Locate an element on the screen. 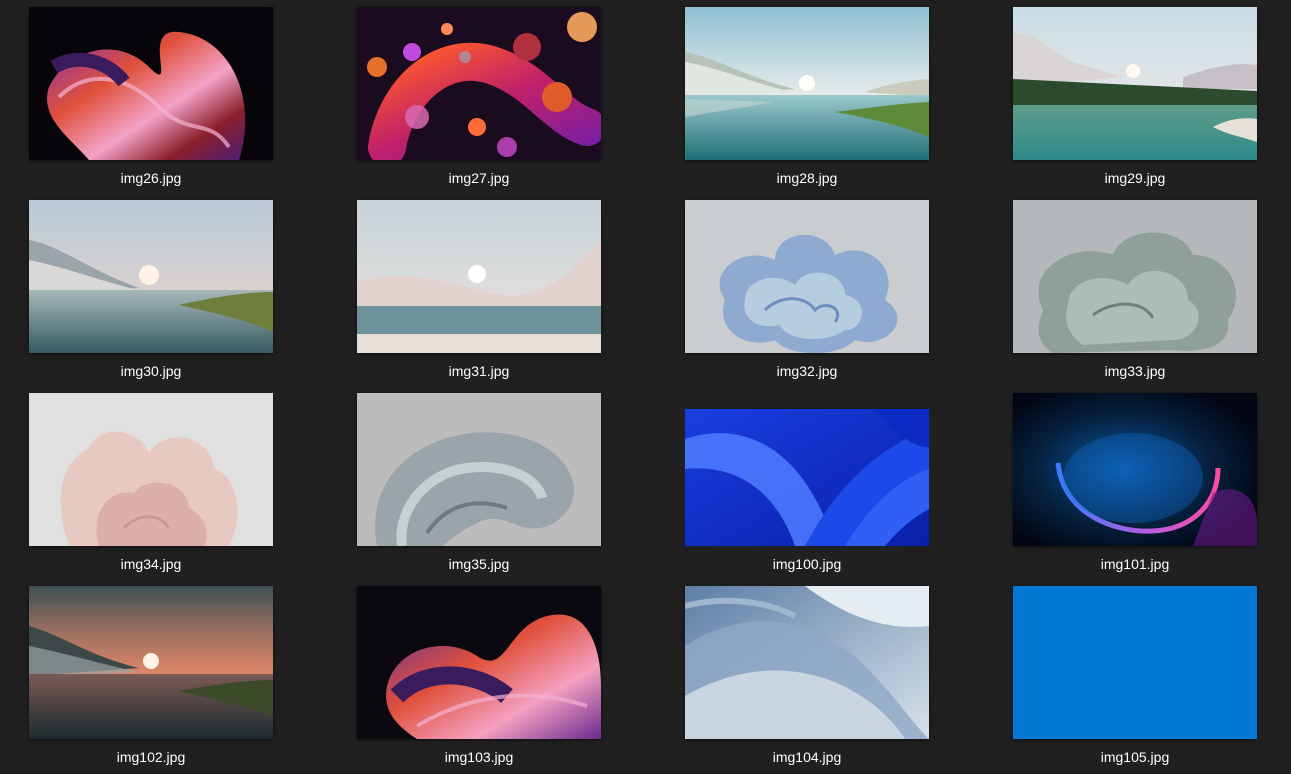  thumbnail-ribbon-dark is located at coordinates (151, 83).